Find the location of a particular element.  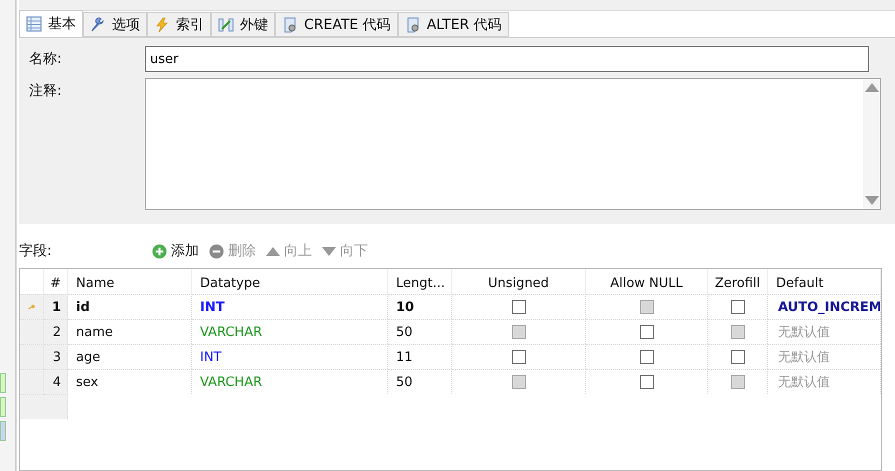

tab: 索引 is located at coordinates (179, 24).